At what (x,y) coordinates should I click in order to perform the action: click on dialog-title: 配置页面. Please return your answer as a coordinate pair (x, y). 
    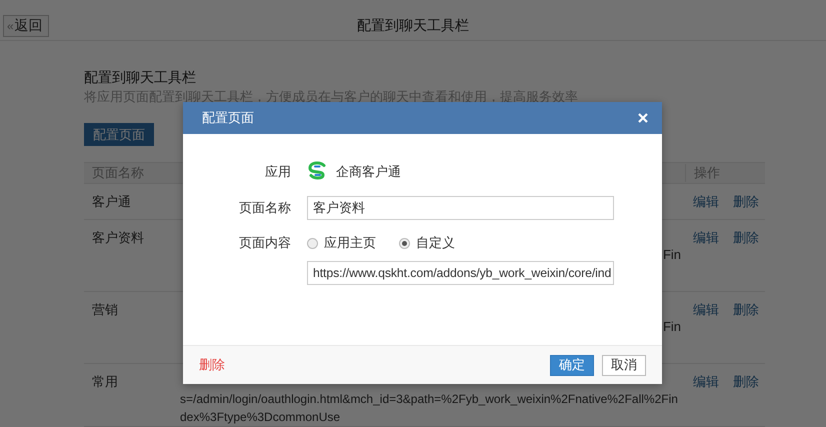
    Looking at the image, I should click on (228, 118).